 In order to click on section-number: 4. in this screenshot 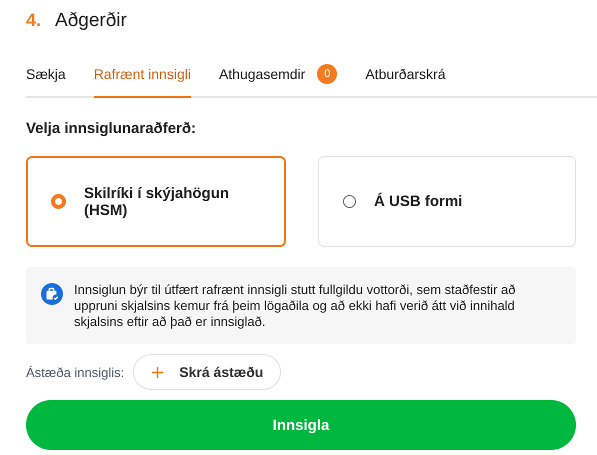, I will do `click(34, 20)`.